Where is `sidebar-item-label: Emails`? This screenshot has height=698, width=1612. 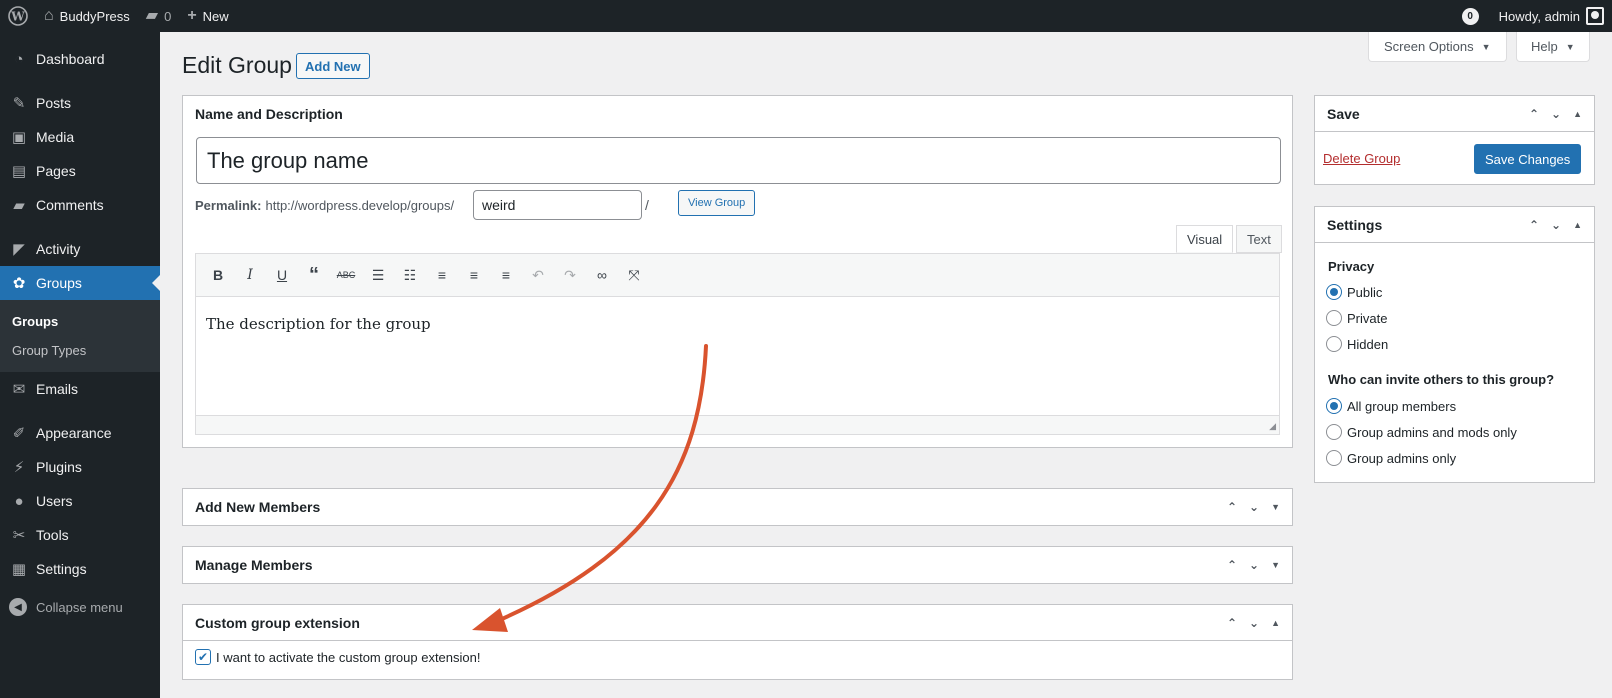 sidebar-item-label: Emails is located at coordinates (57, 389).